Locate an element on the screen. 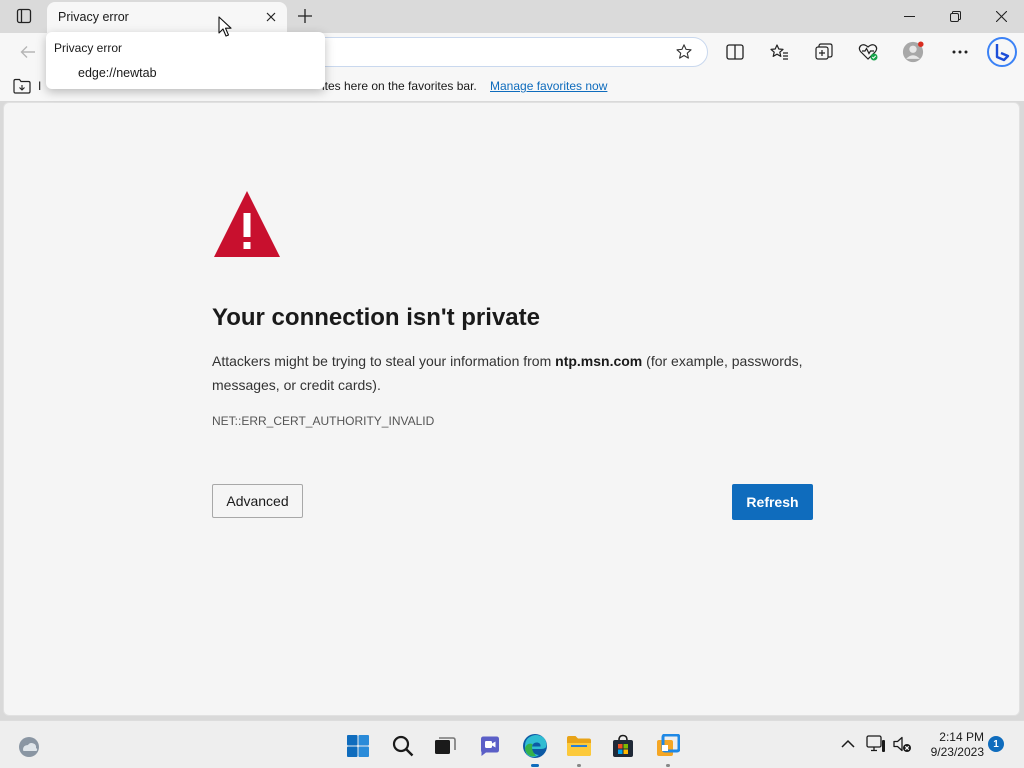 The height and width of the screenshot is (768, 1024). back-button is located at coordinates (28, 52).